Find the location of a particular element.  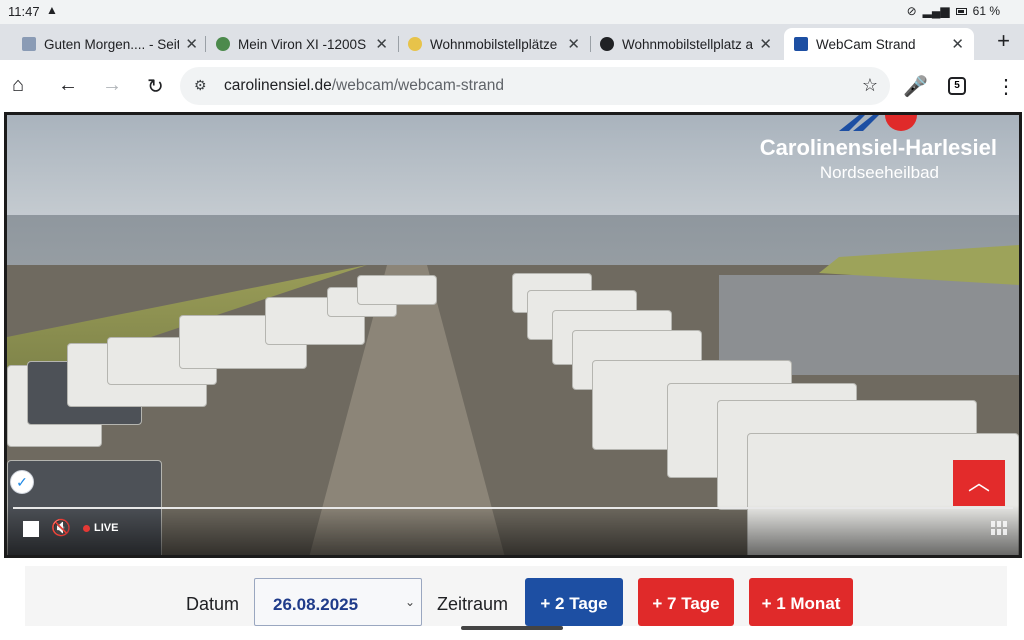

tab-title: Wohnmobilstellplätze a is located at coordinates (496, 44).